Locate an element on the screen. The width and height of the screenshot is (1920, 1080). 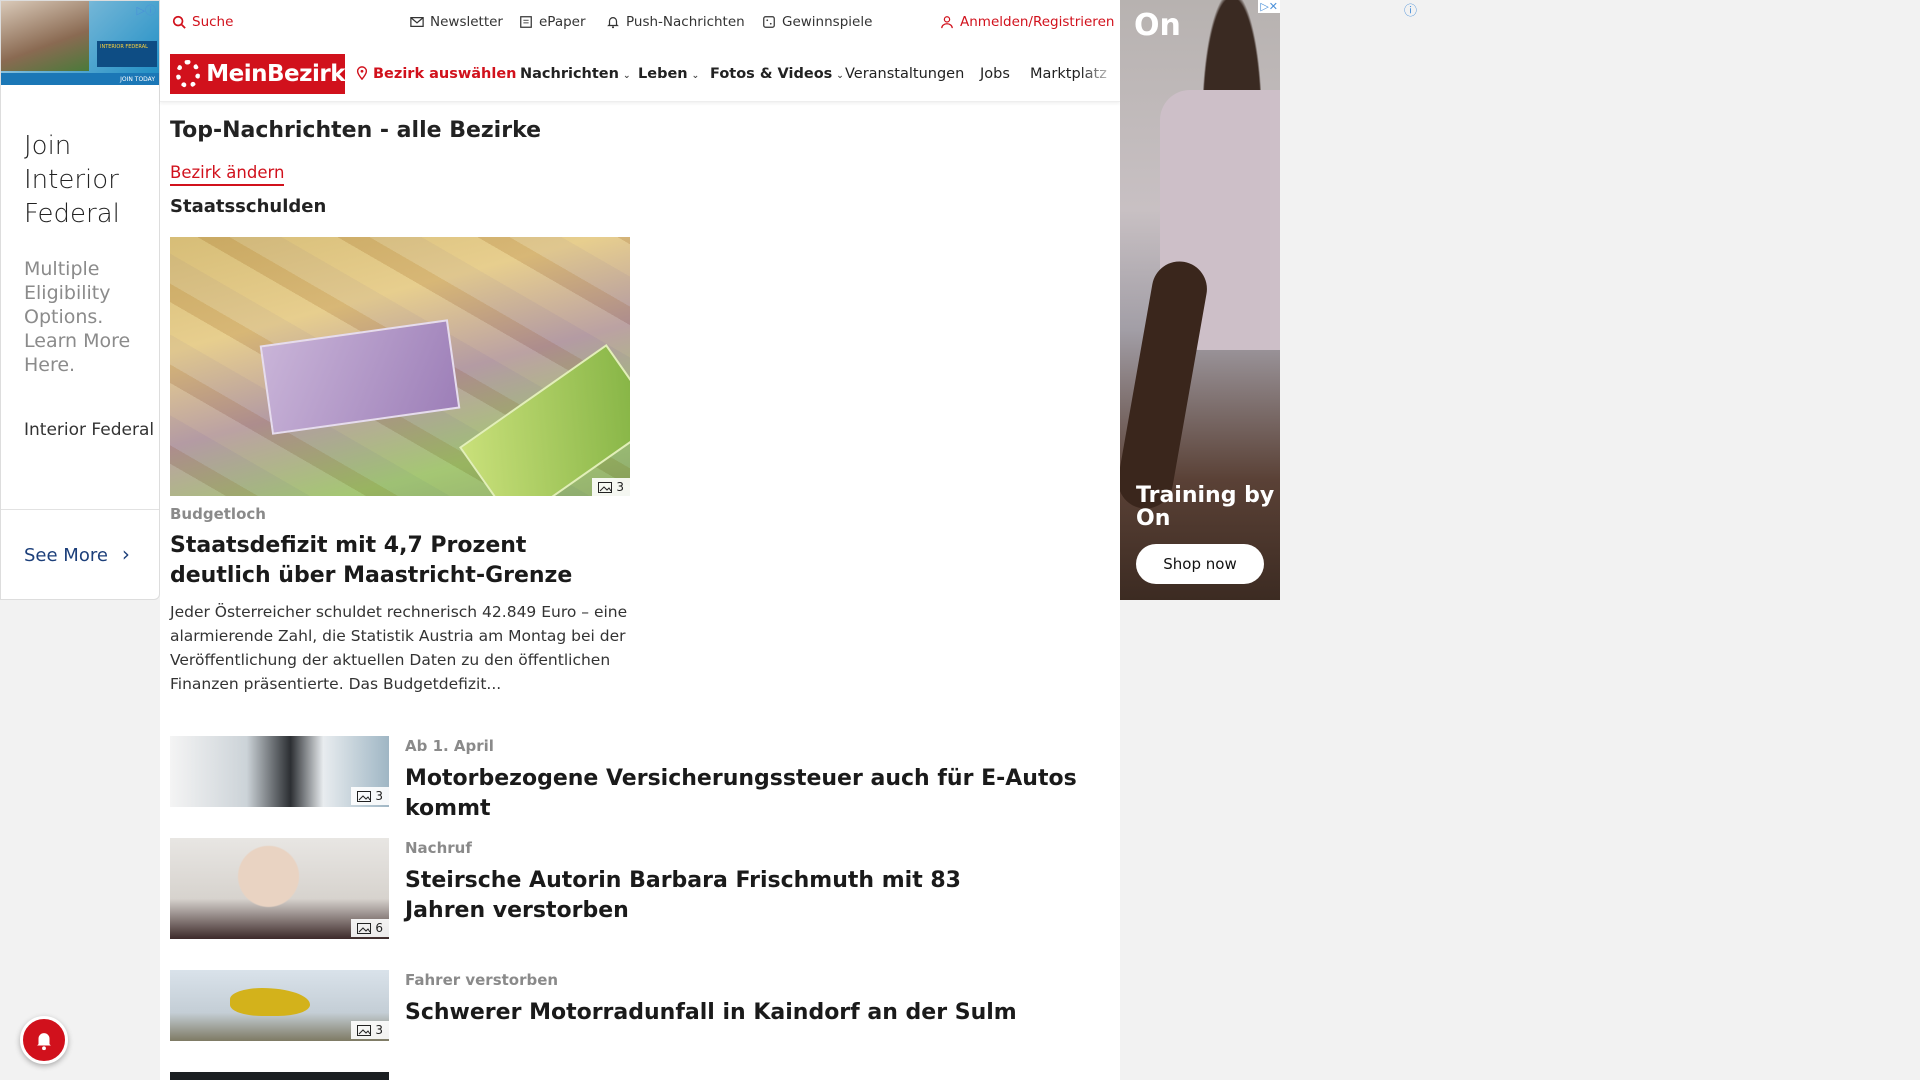
photo-count: 6 is located at coordinates (379, 928).